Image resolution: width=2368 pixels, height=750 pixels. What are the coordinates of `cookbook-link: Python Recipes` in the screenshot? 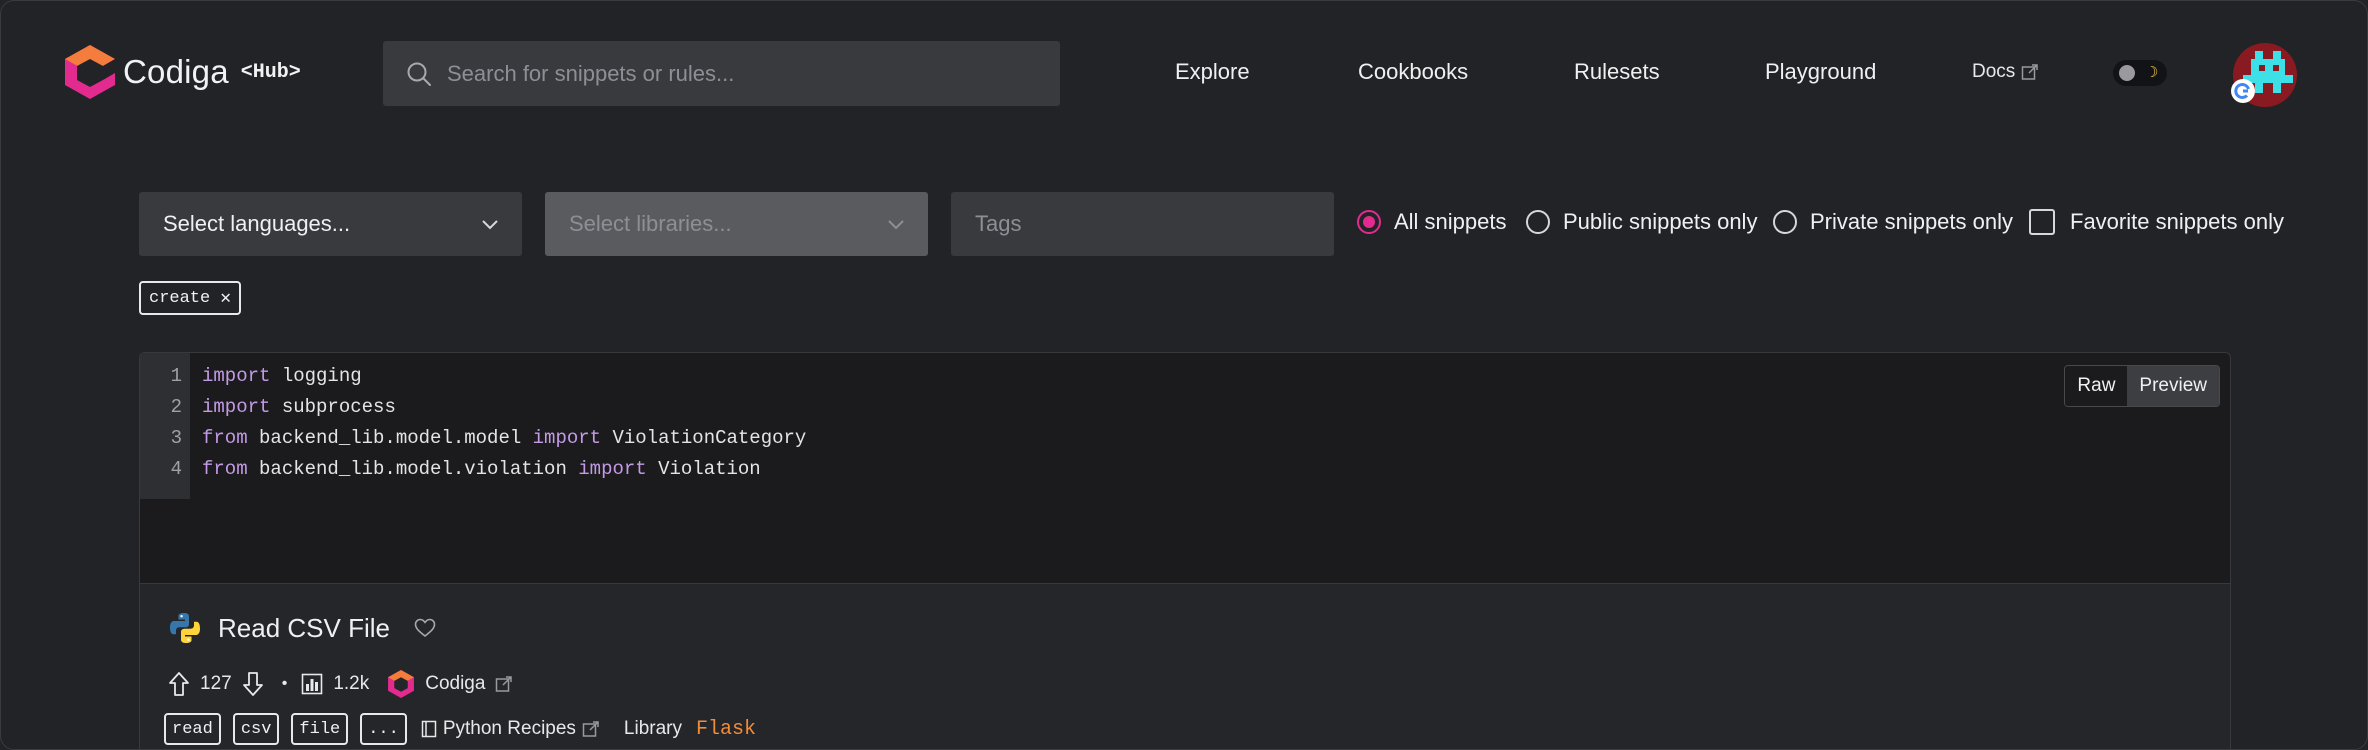 It's located at (510, 729).